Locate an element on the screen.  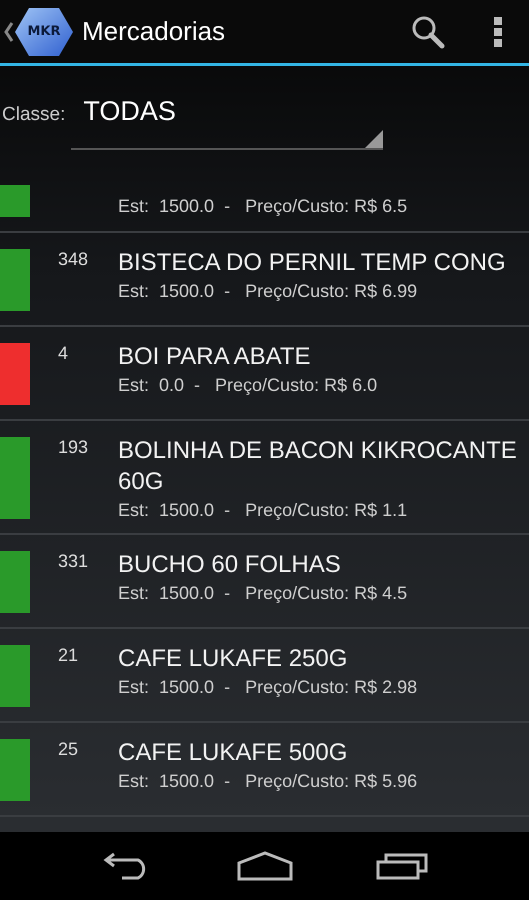
product-row: 4 BOI PARA ABATE Est: 0.0 - Preço/Custo: R$ 6.0 is located at coordinates (264, 374).